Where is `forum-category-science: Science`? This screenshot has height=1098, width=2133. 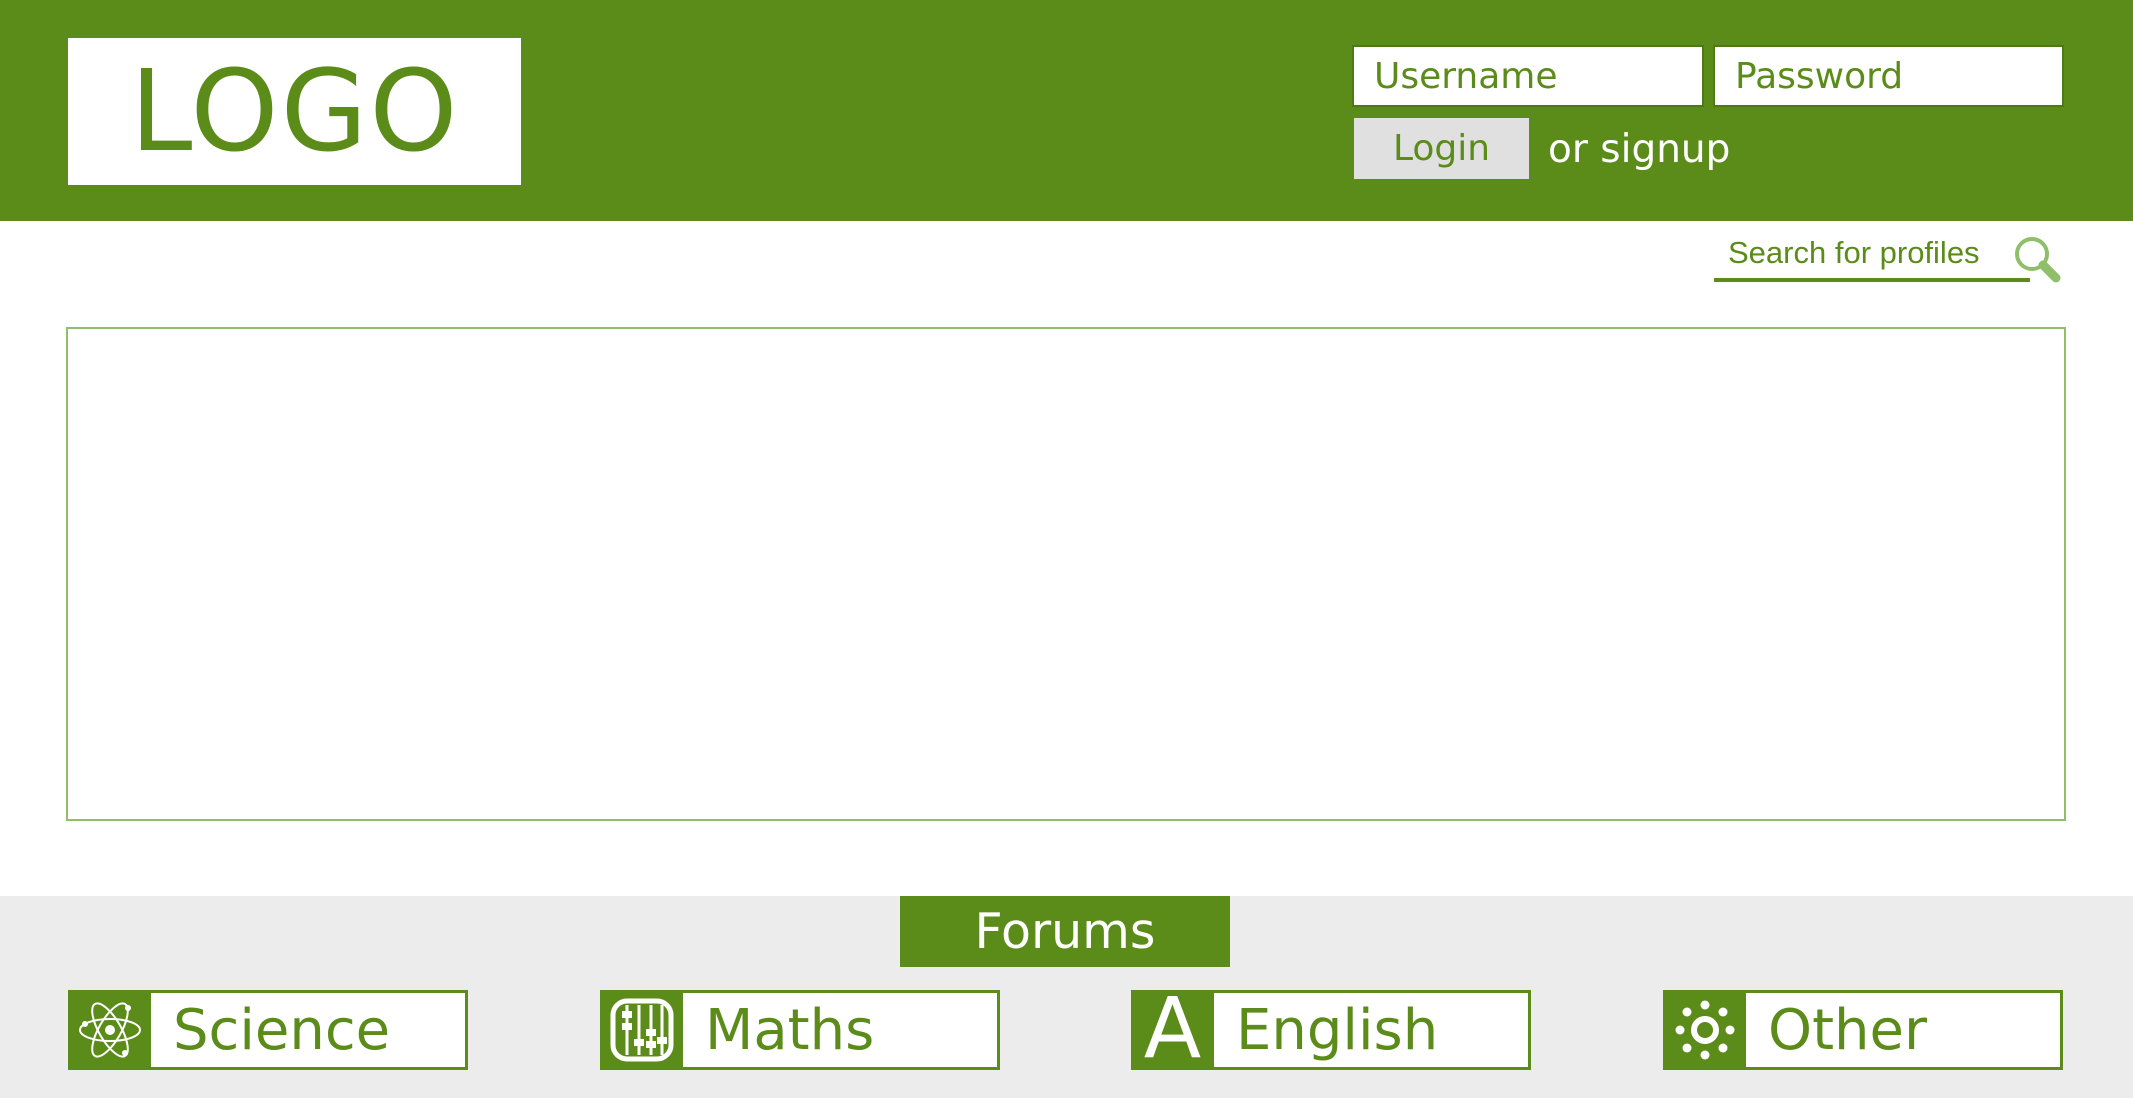
forum-category-science: Science is located at coordinates (268, 1030).